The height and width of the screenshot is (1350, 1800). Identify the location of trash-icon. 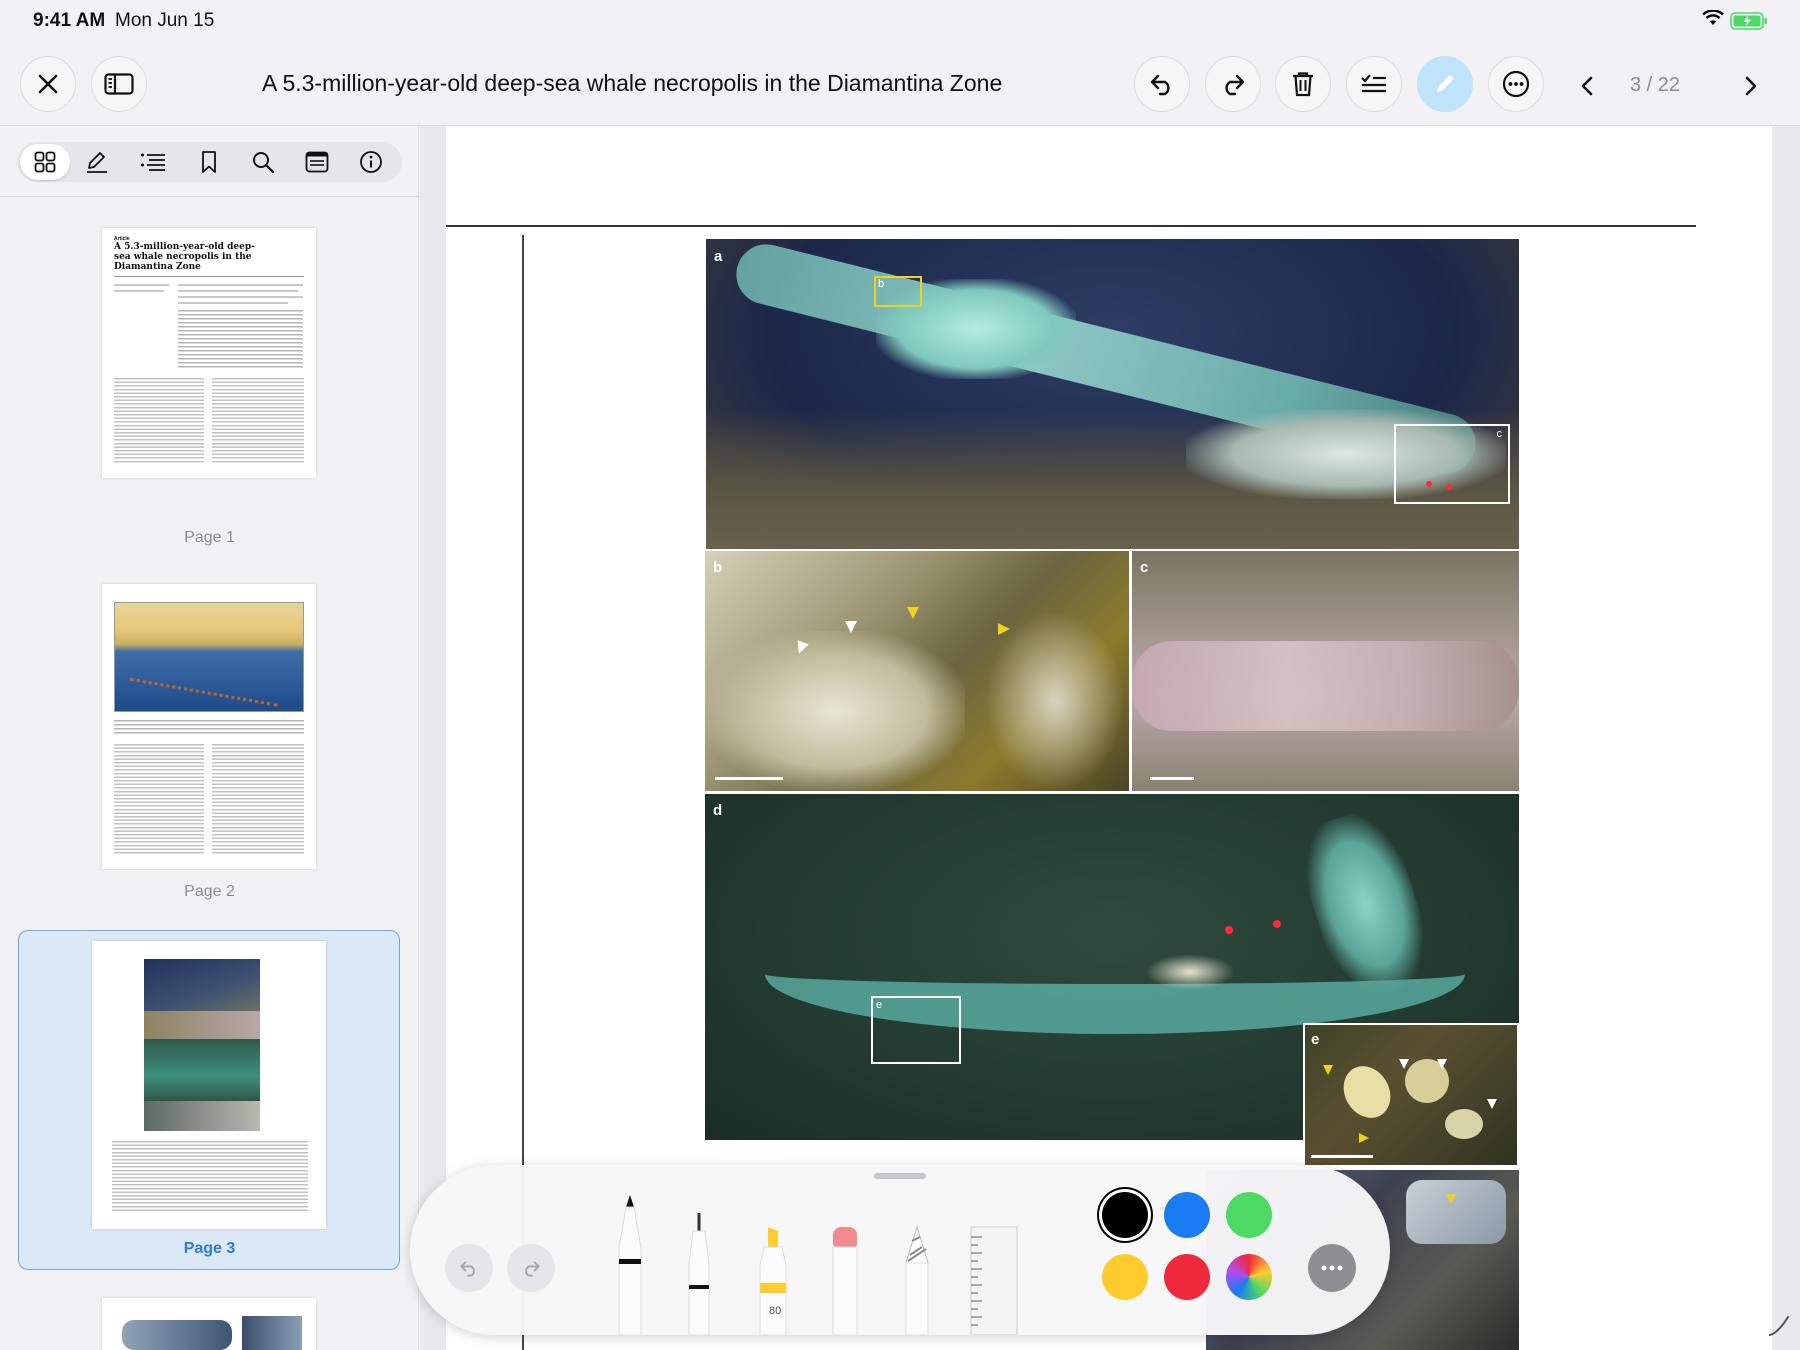
(1303, 84).